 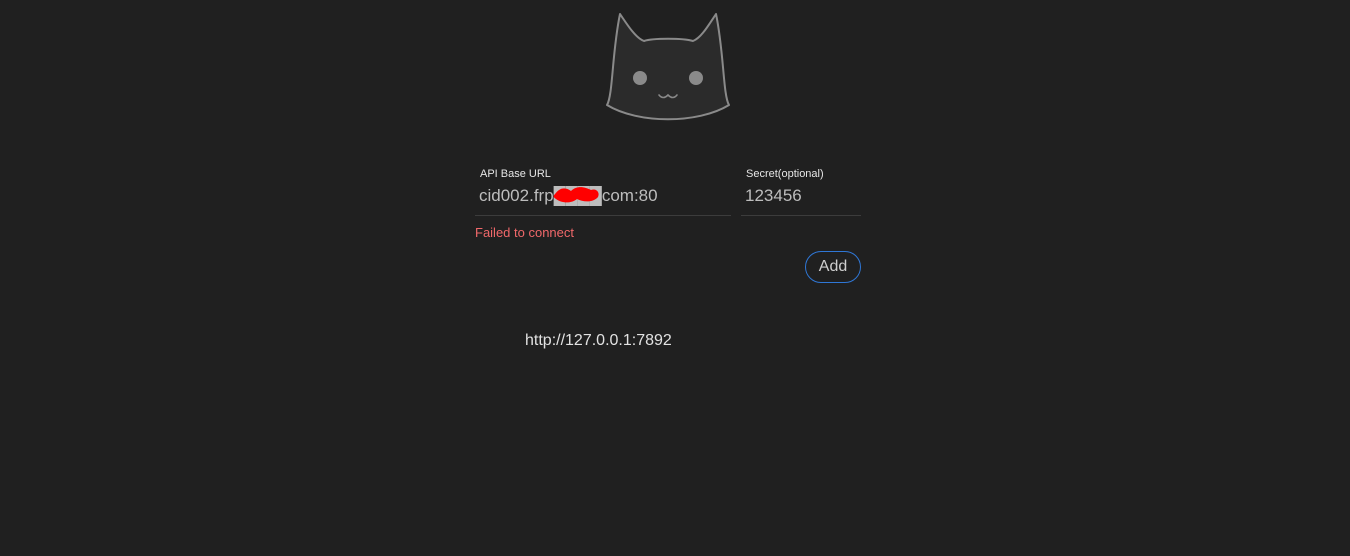 What do you see at coordinates (833, 267) in the screenshot?
I see `add-button: Add` at bounding box center [833, 267].